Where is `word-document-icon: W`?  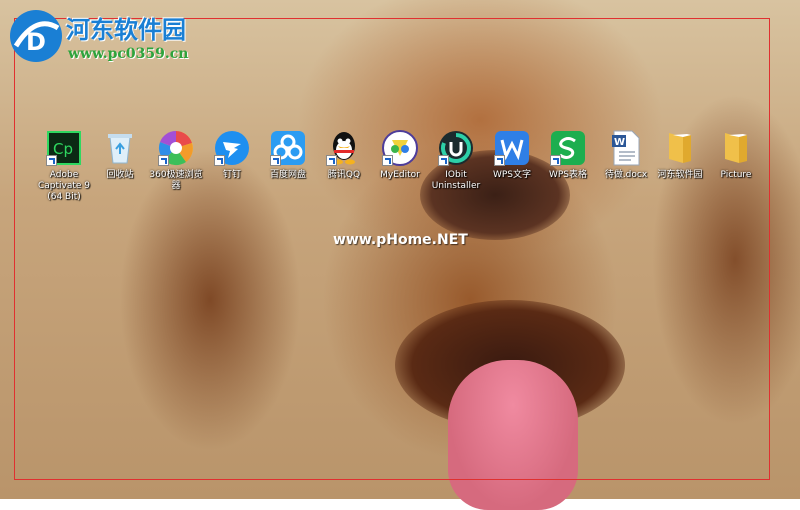
word-document-icon: W is located at coordinates (626, 148).